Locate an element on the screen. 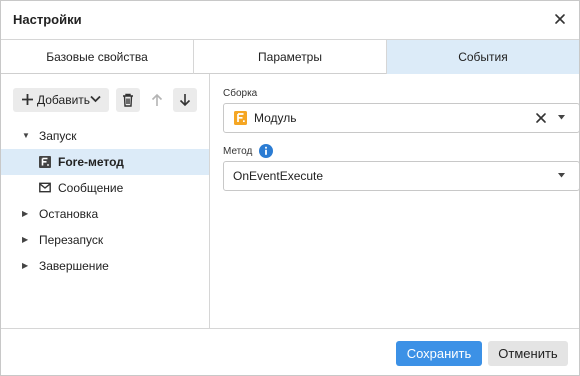 This screenshot has width=580, height=376. delete-button is located at coordinates (128, 100).